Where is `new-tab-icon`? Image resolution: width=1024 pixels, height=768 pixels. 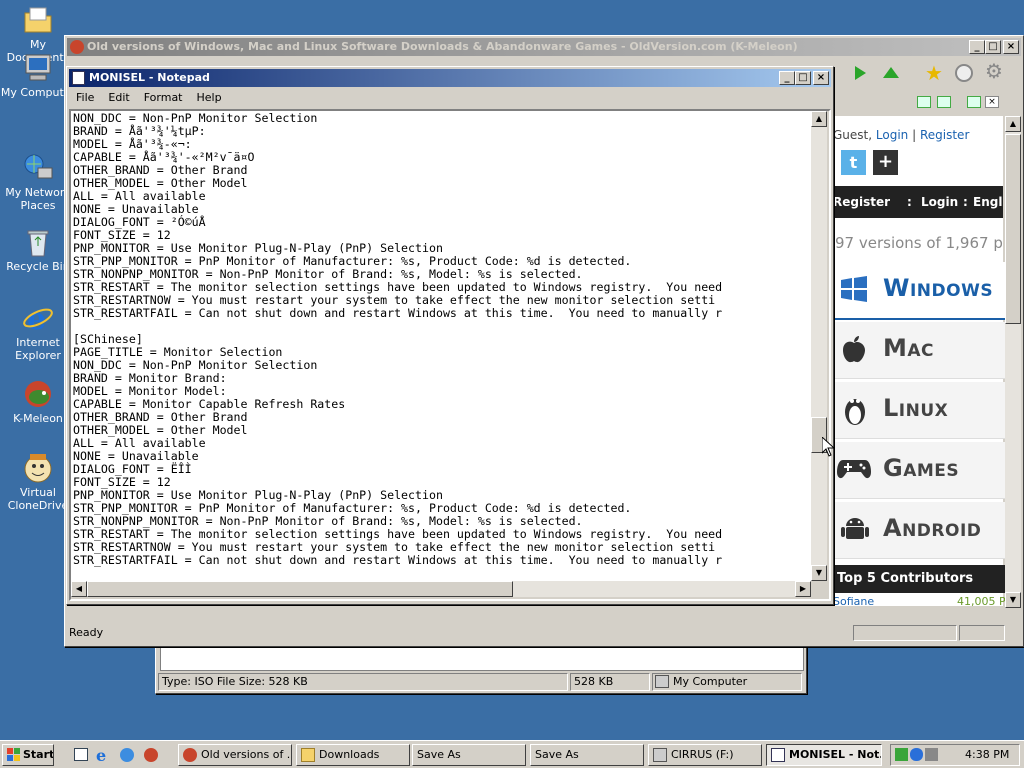
new-tab-icon is located at coordinates (974, 102).